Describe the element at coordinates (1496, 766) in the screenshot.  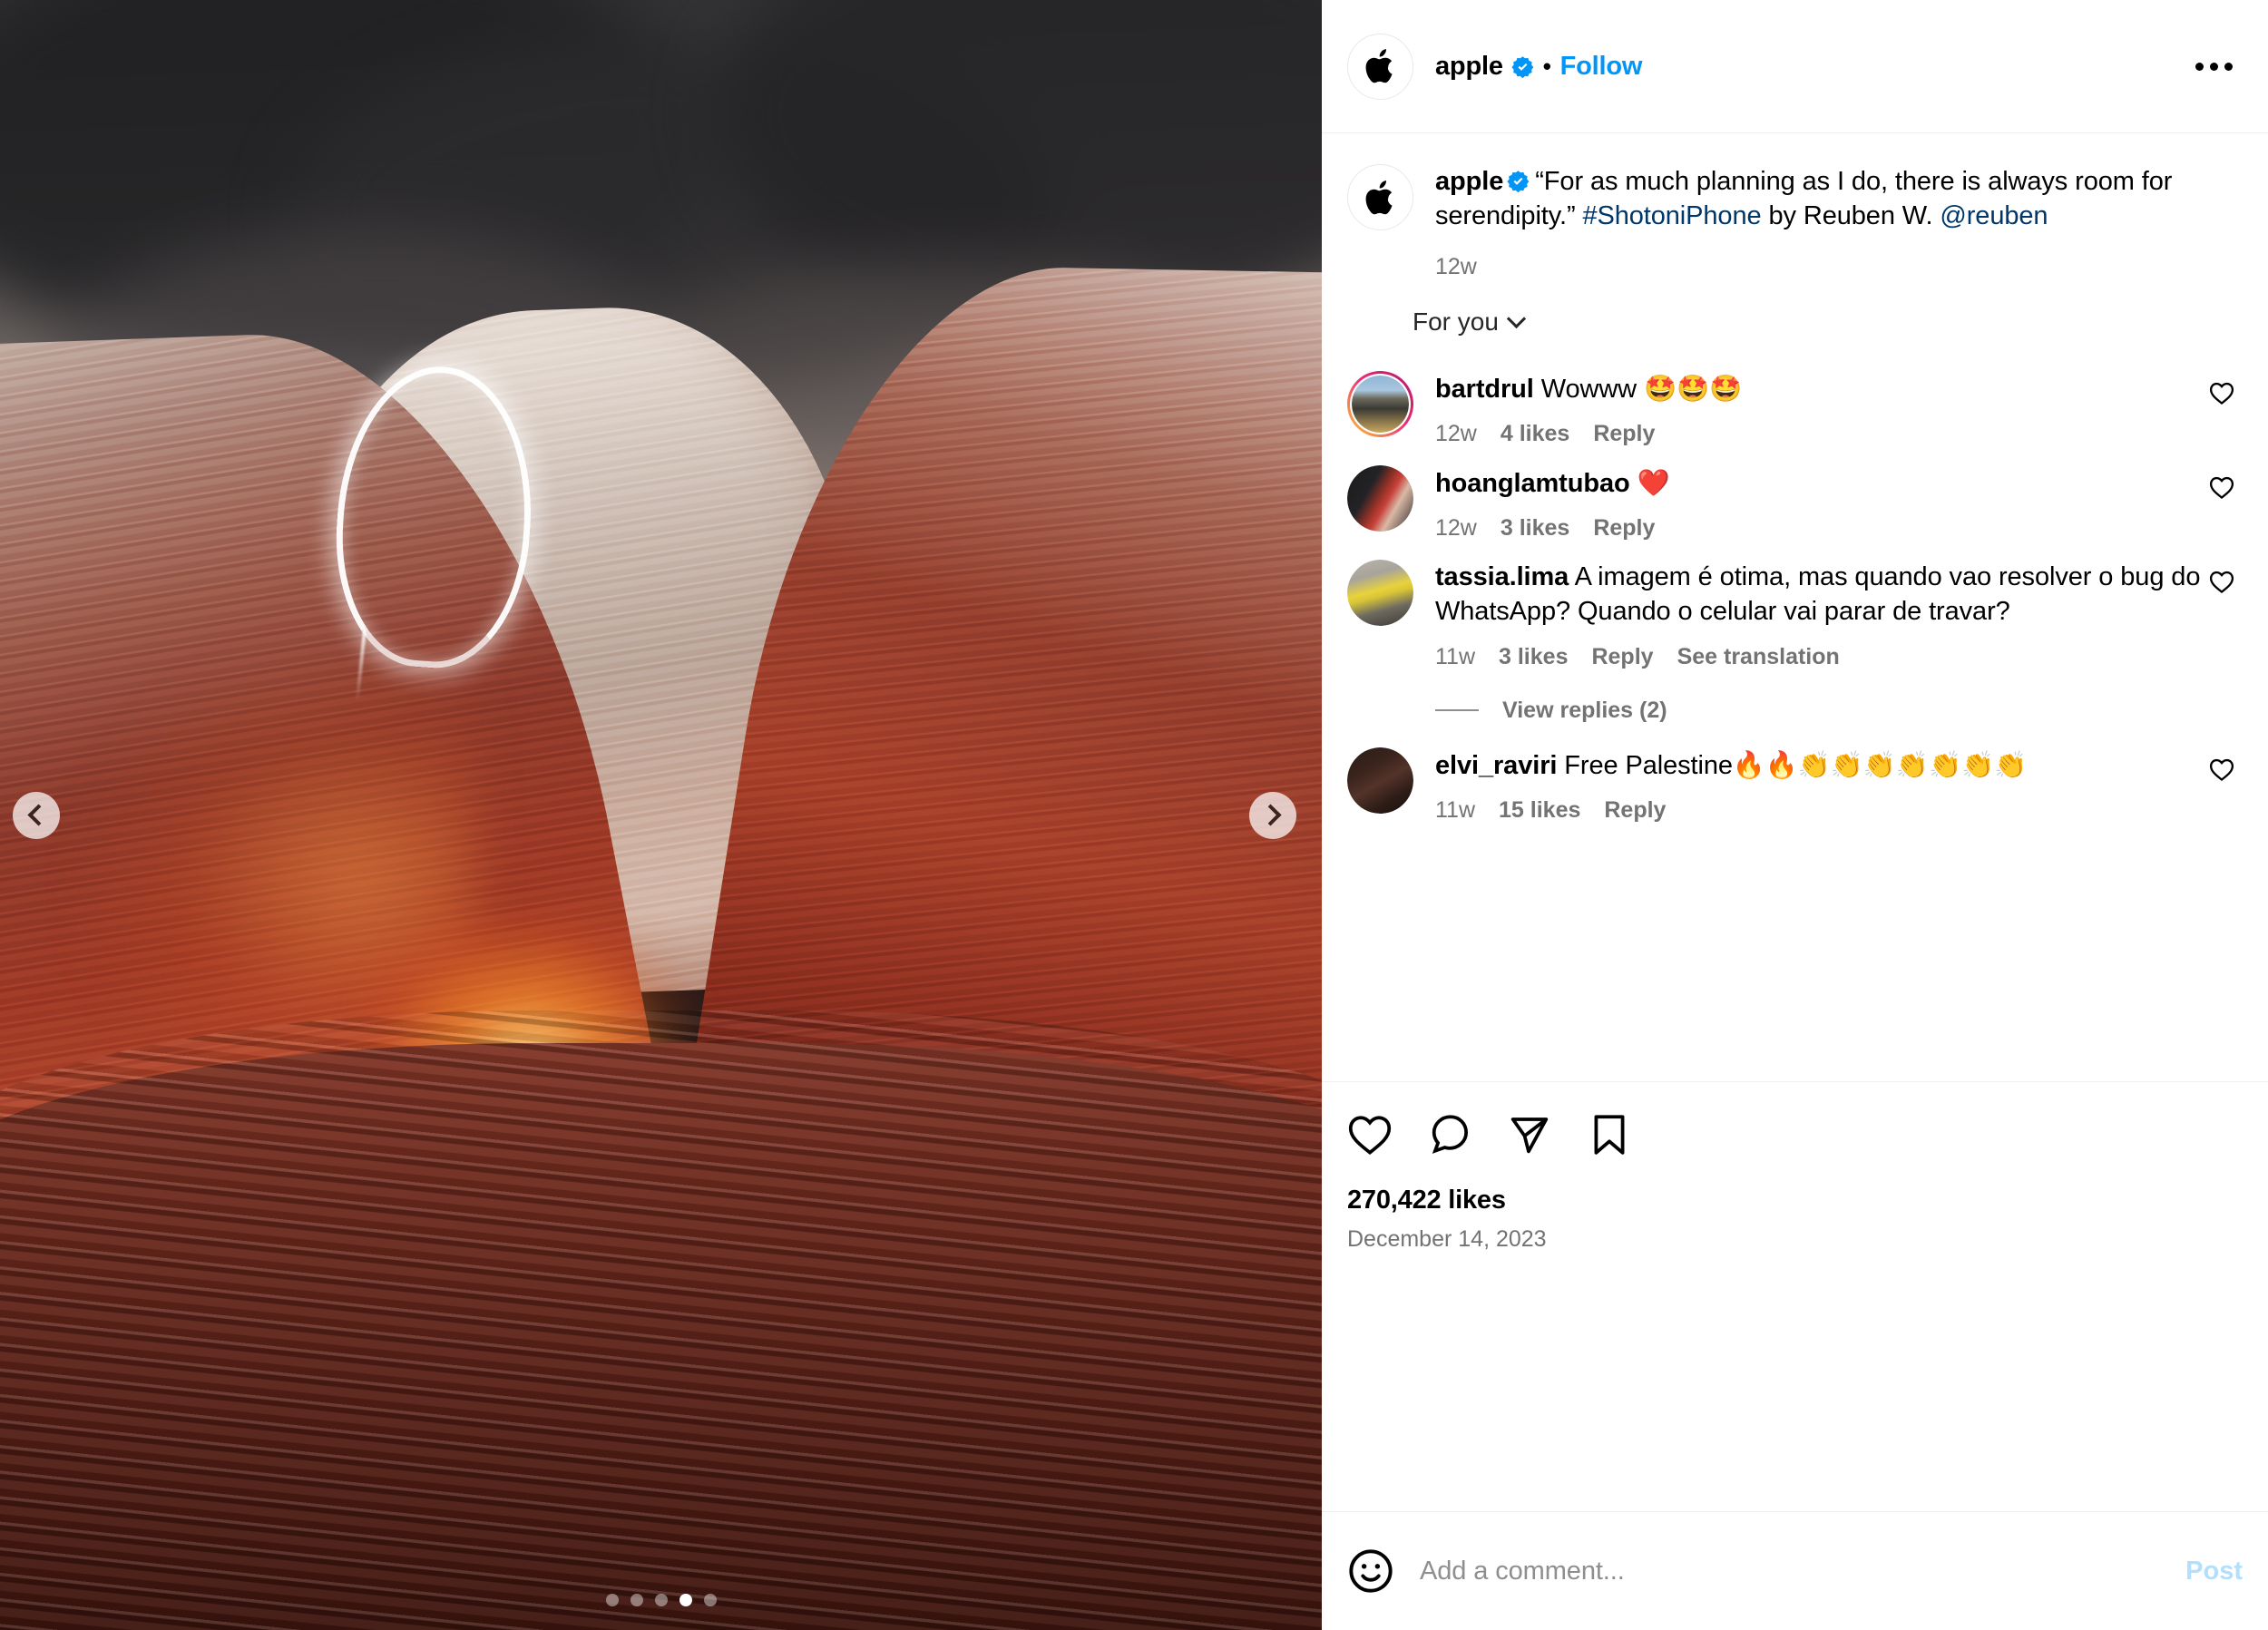
I see `comment-username: elvi_raviri` at that location.